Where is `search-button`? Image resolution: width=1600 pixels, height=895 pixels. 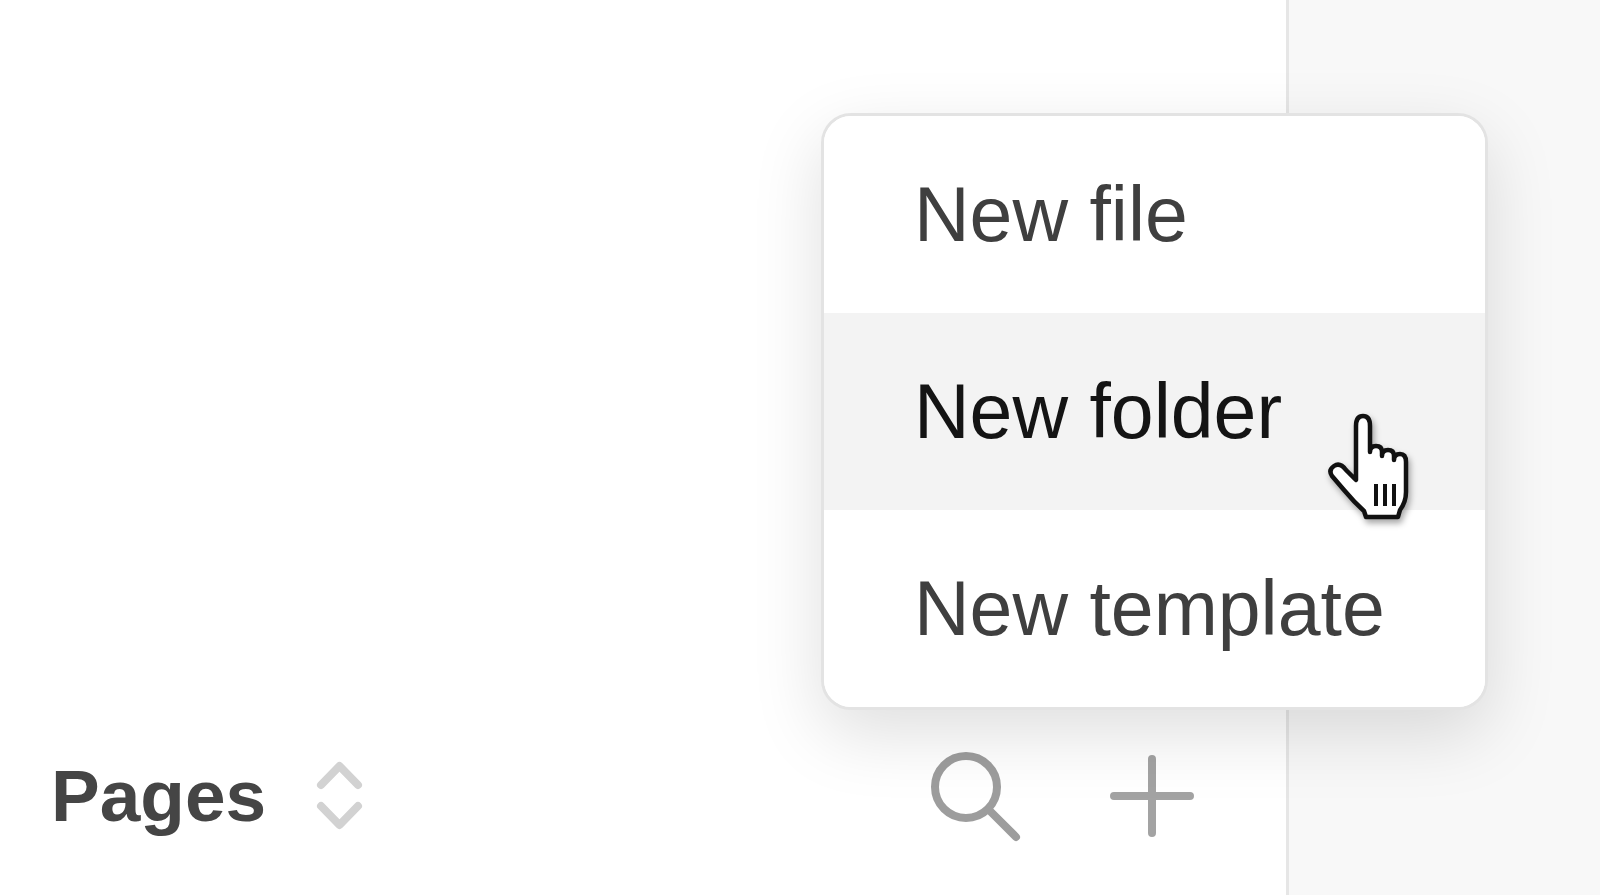 search-button is located at coordinates (976, 796).